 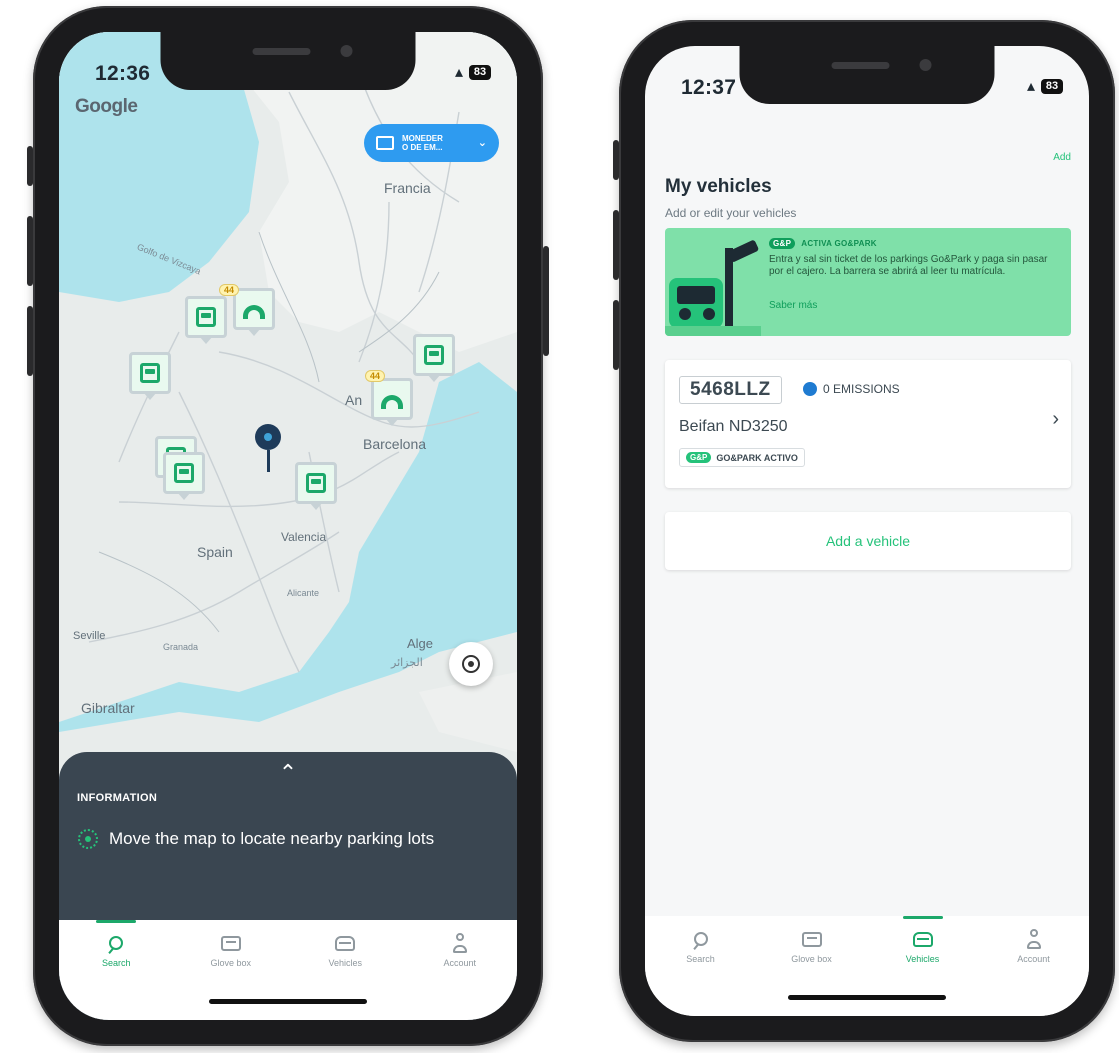 What do you see at coordinates (303, 593) in the screenshot?
I see `map-label-alicante: Alicante` at bounding box center [303, 593].